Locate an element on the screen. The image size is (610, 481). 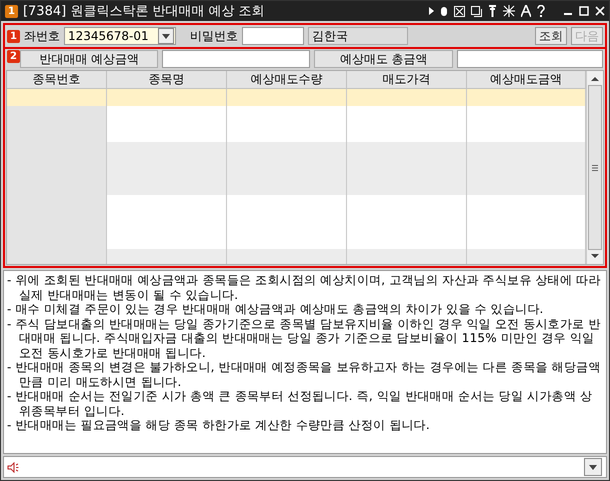
note-text: - 반대매매는 필요금액을 해당 종목 하한가로 계산한 수량만큼 산정이 됩니다. is located at coordinates (219, 425).